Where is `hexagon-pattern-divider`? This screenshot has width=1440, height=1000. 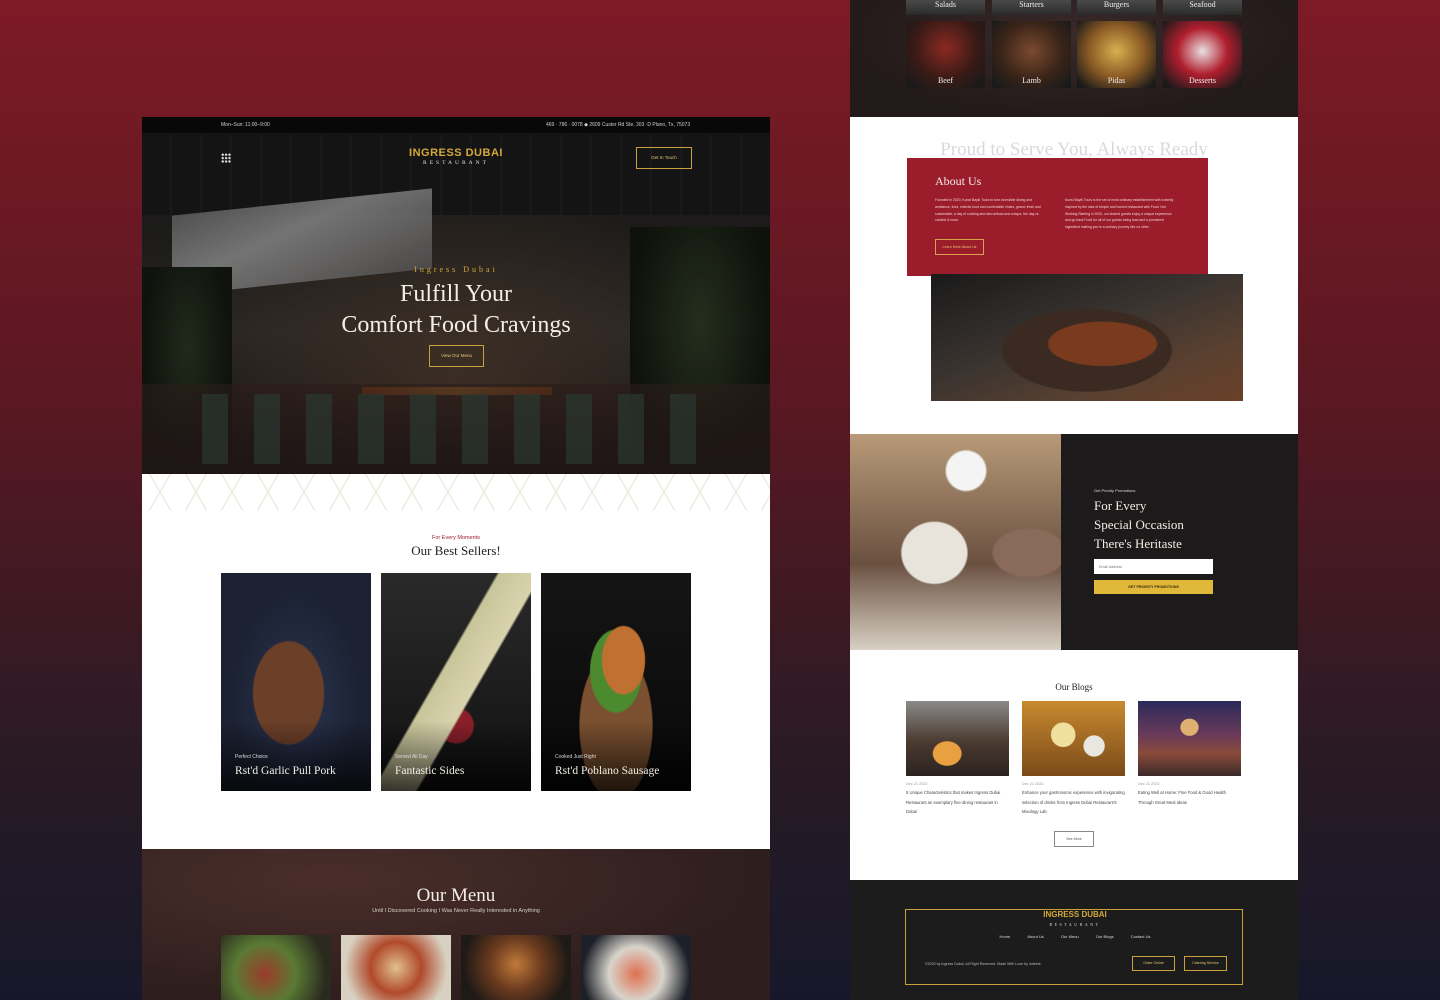 hexagon-pattern-divider is located at coordinates (456, 492).